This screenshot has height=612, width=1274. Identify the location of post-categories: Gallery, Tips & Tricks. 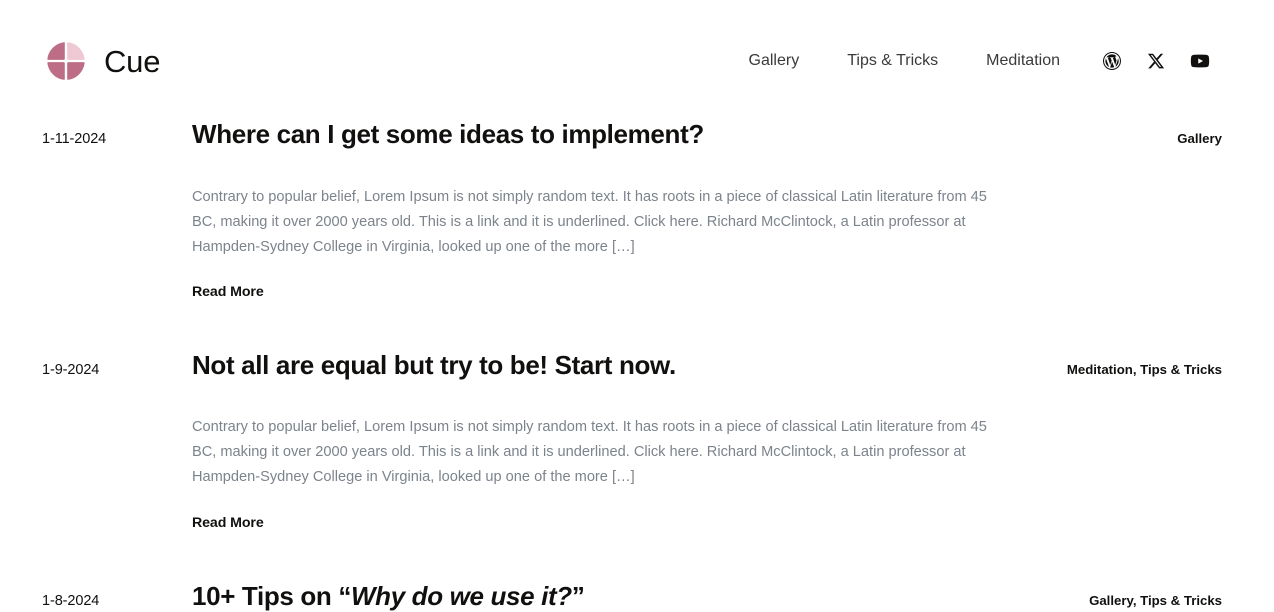
(1122, 596).